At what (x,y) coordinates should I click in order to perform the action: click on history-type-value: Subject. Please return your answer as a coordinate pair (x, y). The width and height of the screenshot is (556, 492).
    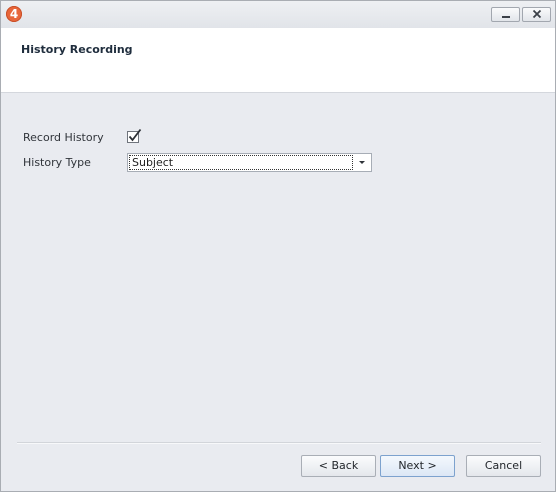
    Looking at the image, I should click on (241, 162).